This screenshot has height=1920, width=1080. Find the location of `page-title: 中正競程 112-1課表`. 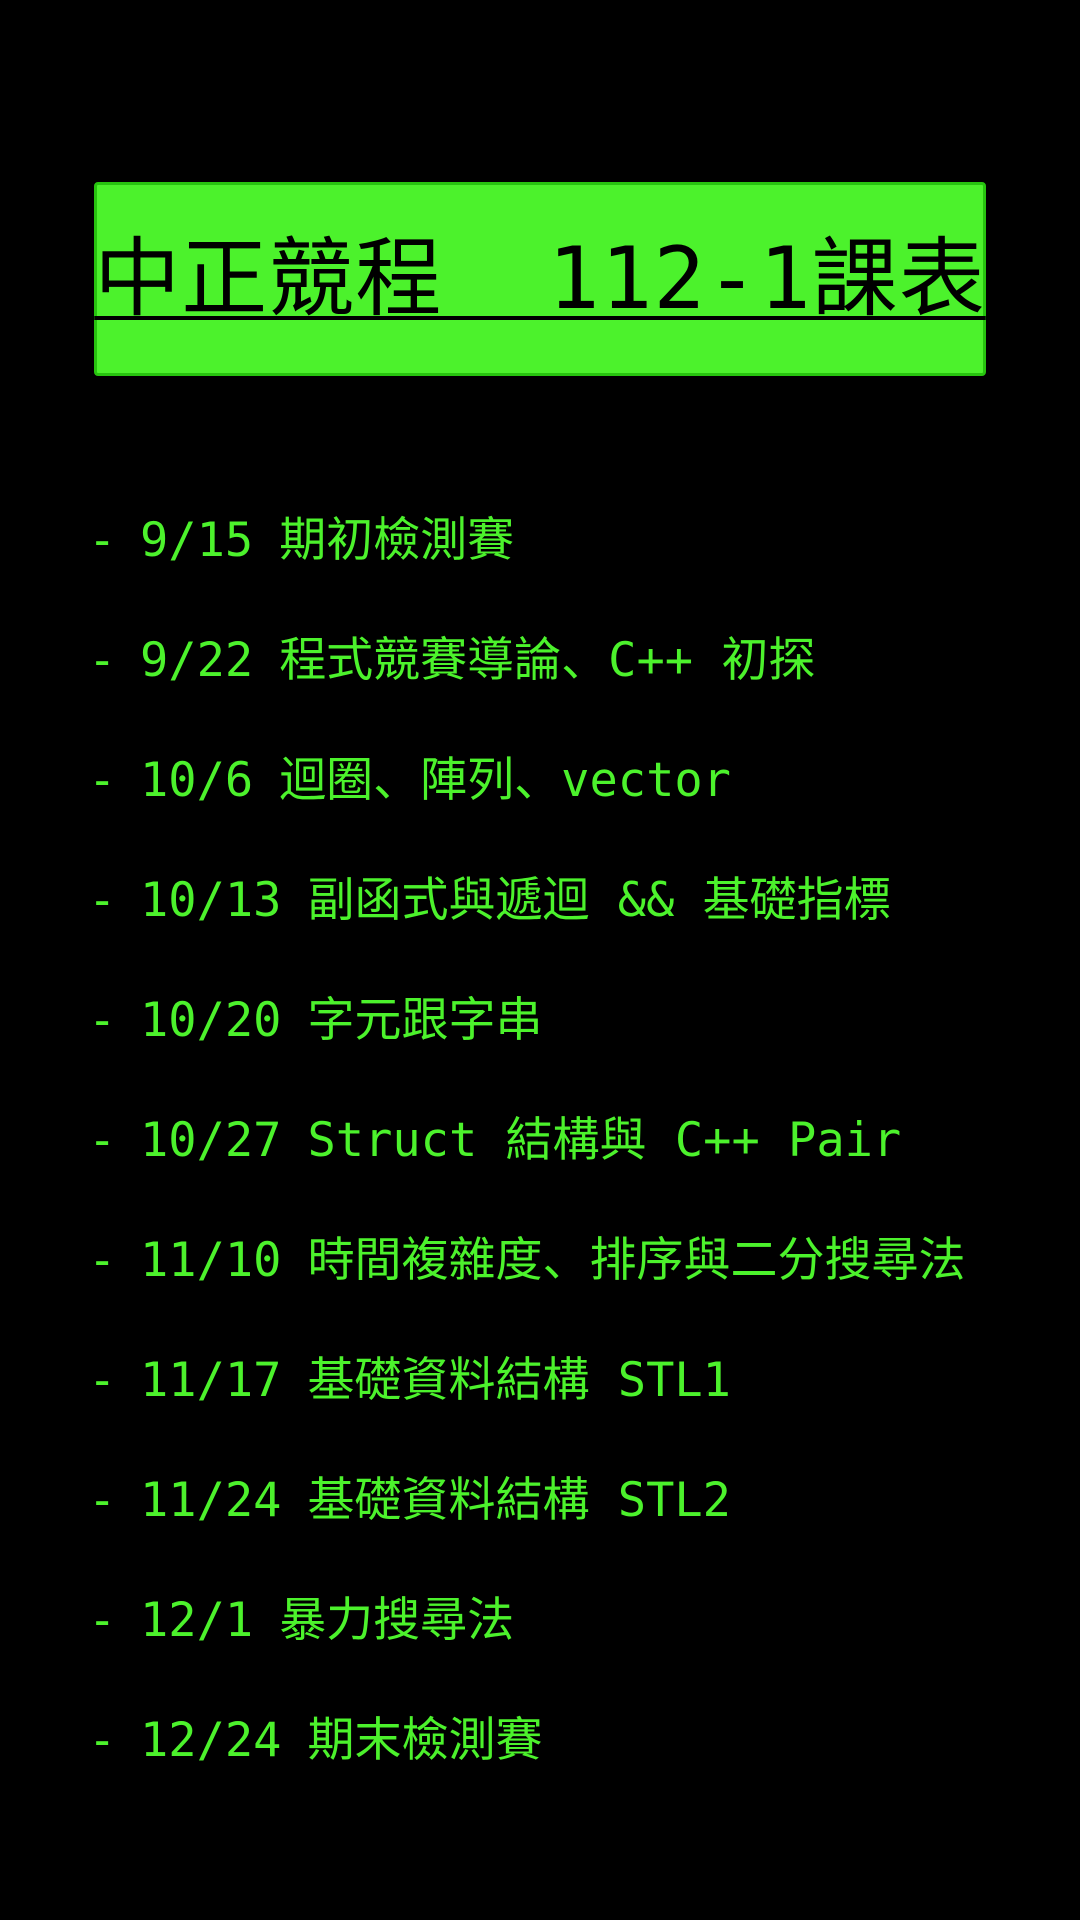

page-title: 中正競程 112-1課表 is located at coordinates (540, 279).